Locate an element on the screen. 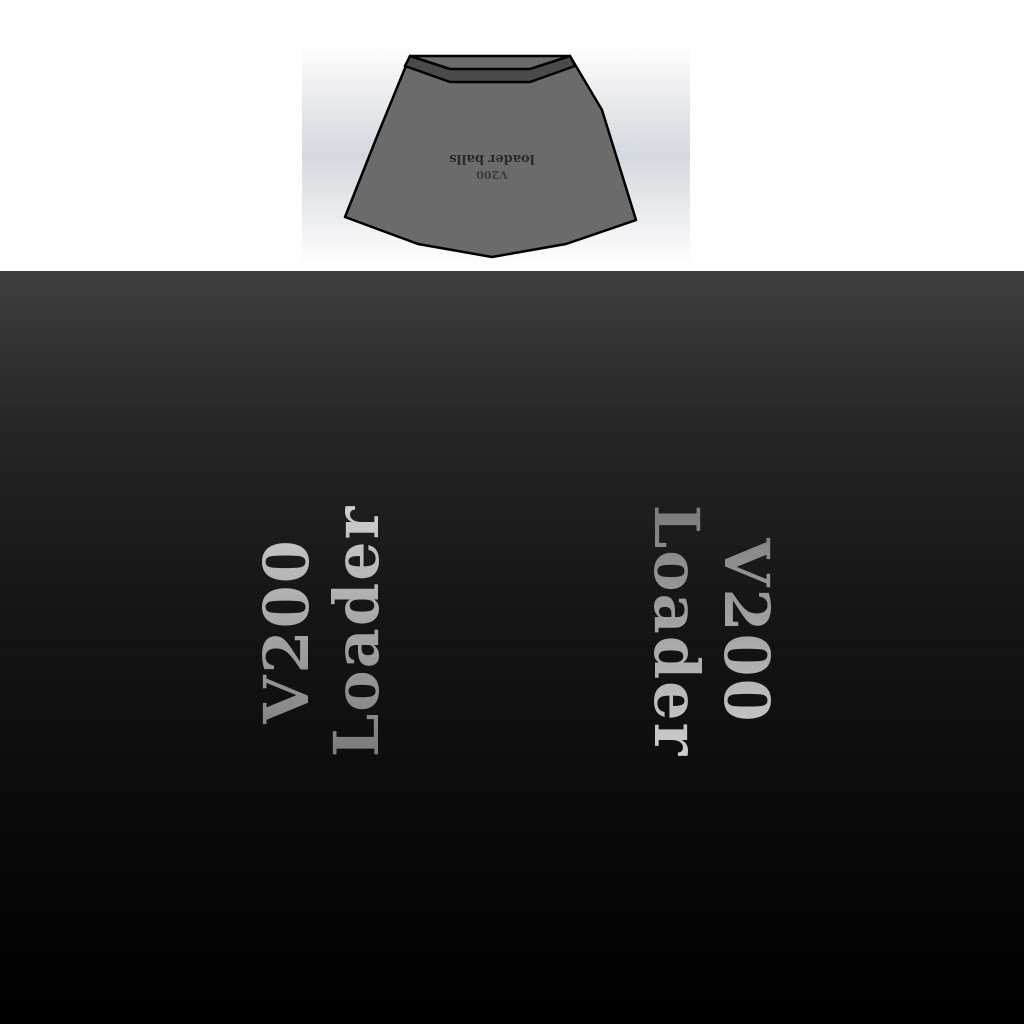  preview-text-v200: V200 is located at coordinates (492, 174).